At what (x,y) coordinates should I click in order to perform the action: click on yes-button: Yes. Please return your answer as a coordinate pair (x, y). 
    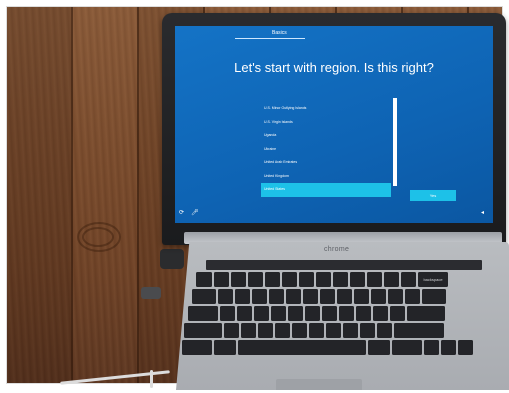
    Looking at the image, I should click on (433, 195).